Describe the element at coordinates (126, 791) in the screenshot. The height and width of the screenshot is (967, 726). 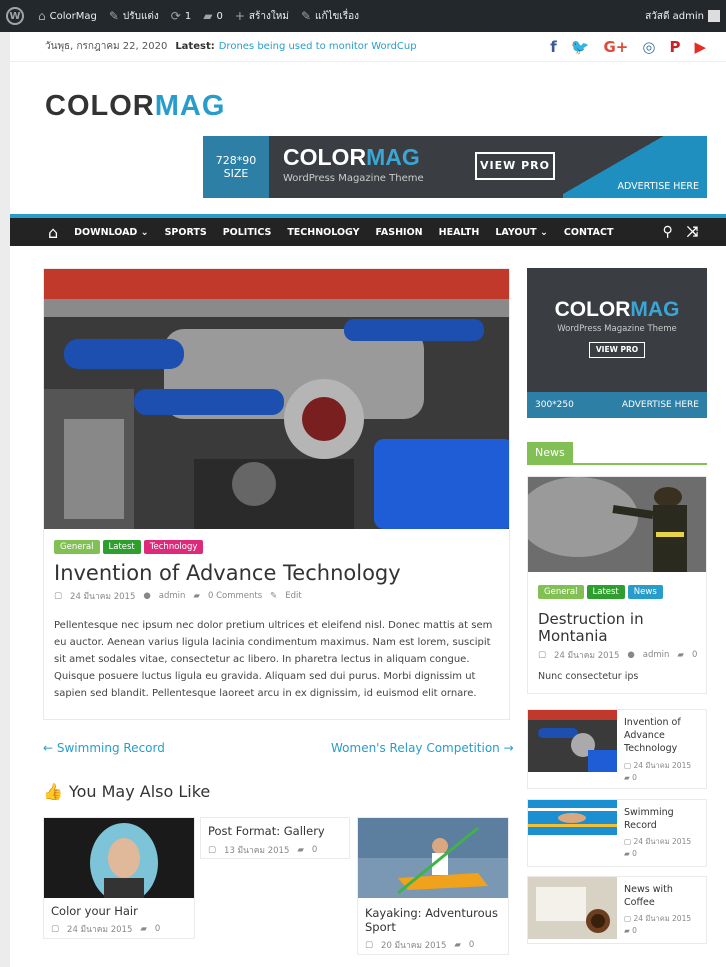
I see `related-heading: 👍 You May Also Like` at that location.